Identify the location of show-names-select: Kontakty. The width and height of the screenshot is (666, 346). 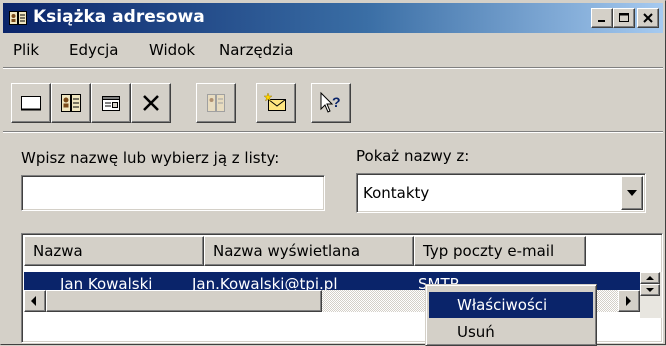
(501, 193).